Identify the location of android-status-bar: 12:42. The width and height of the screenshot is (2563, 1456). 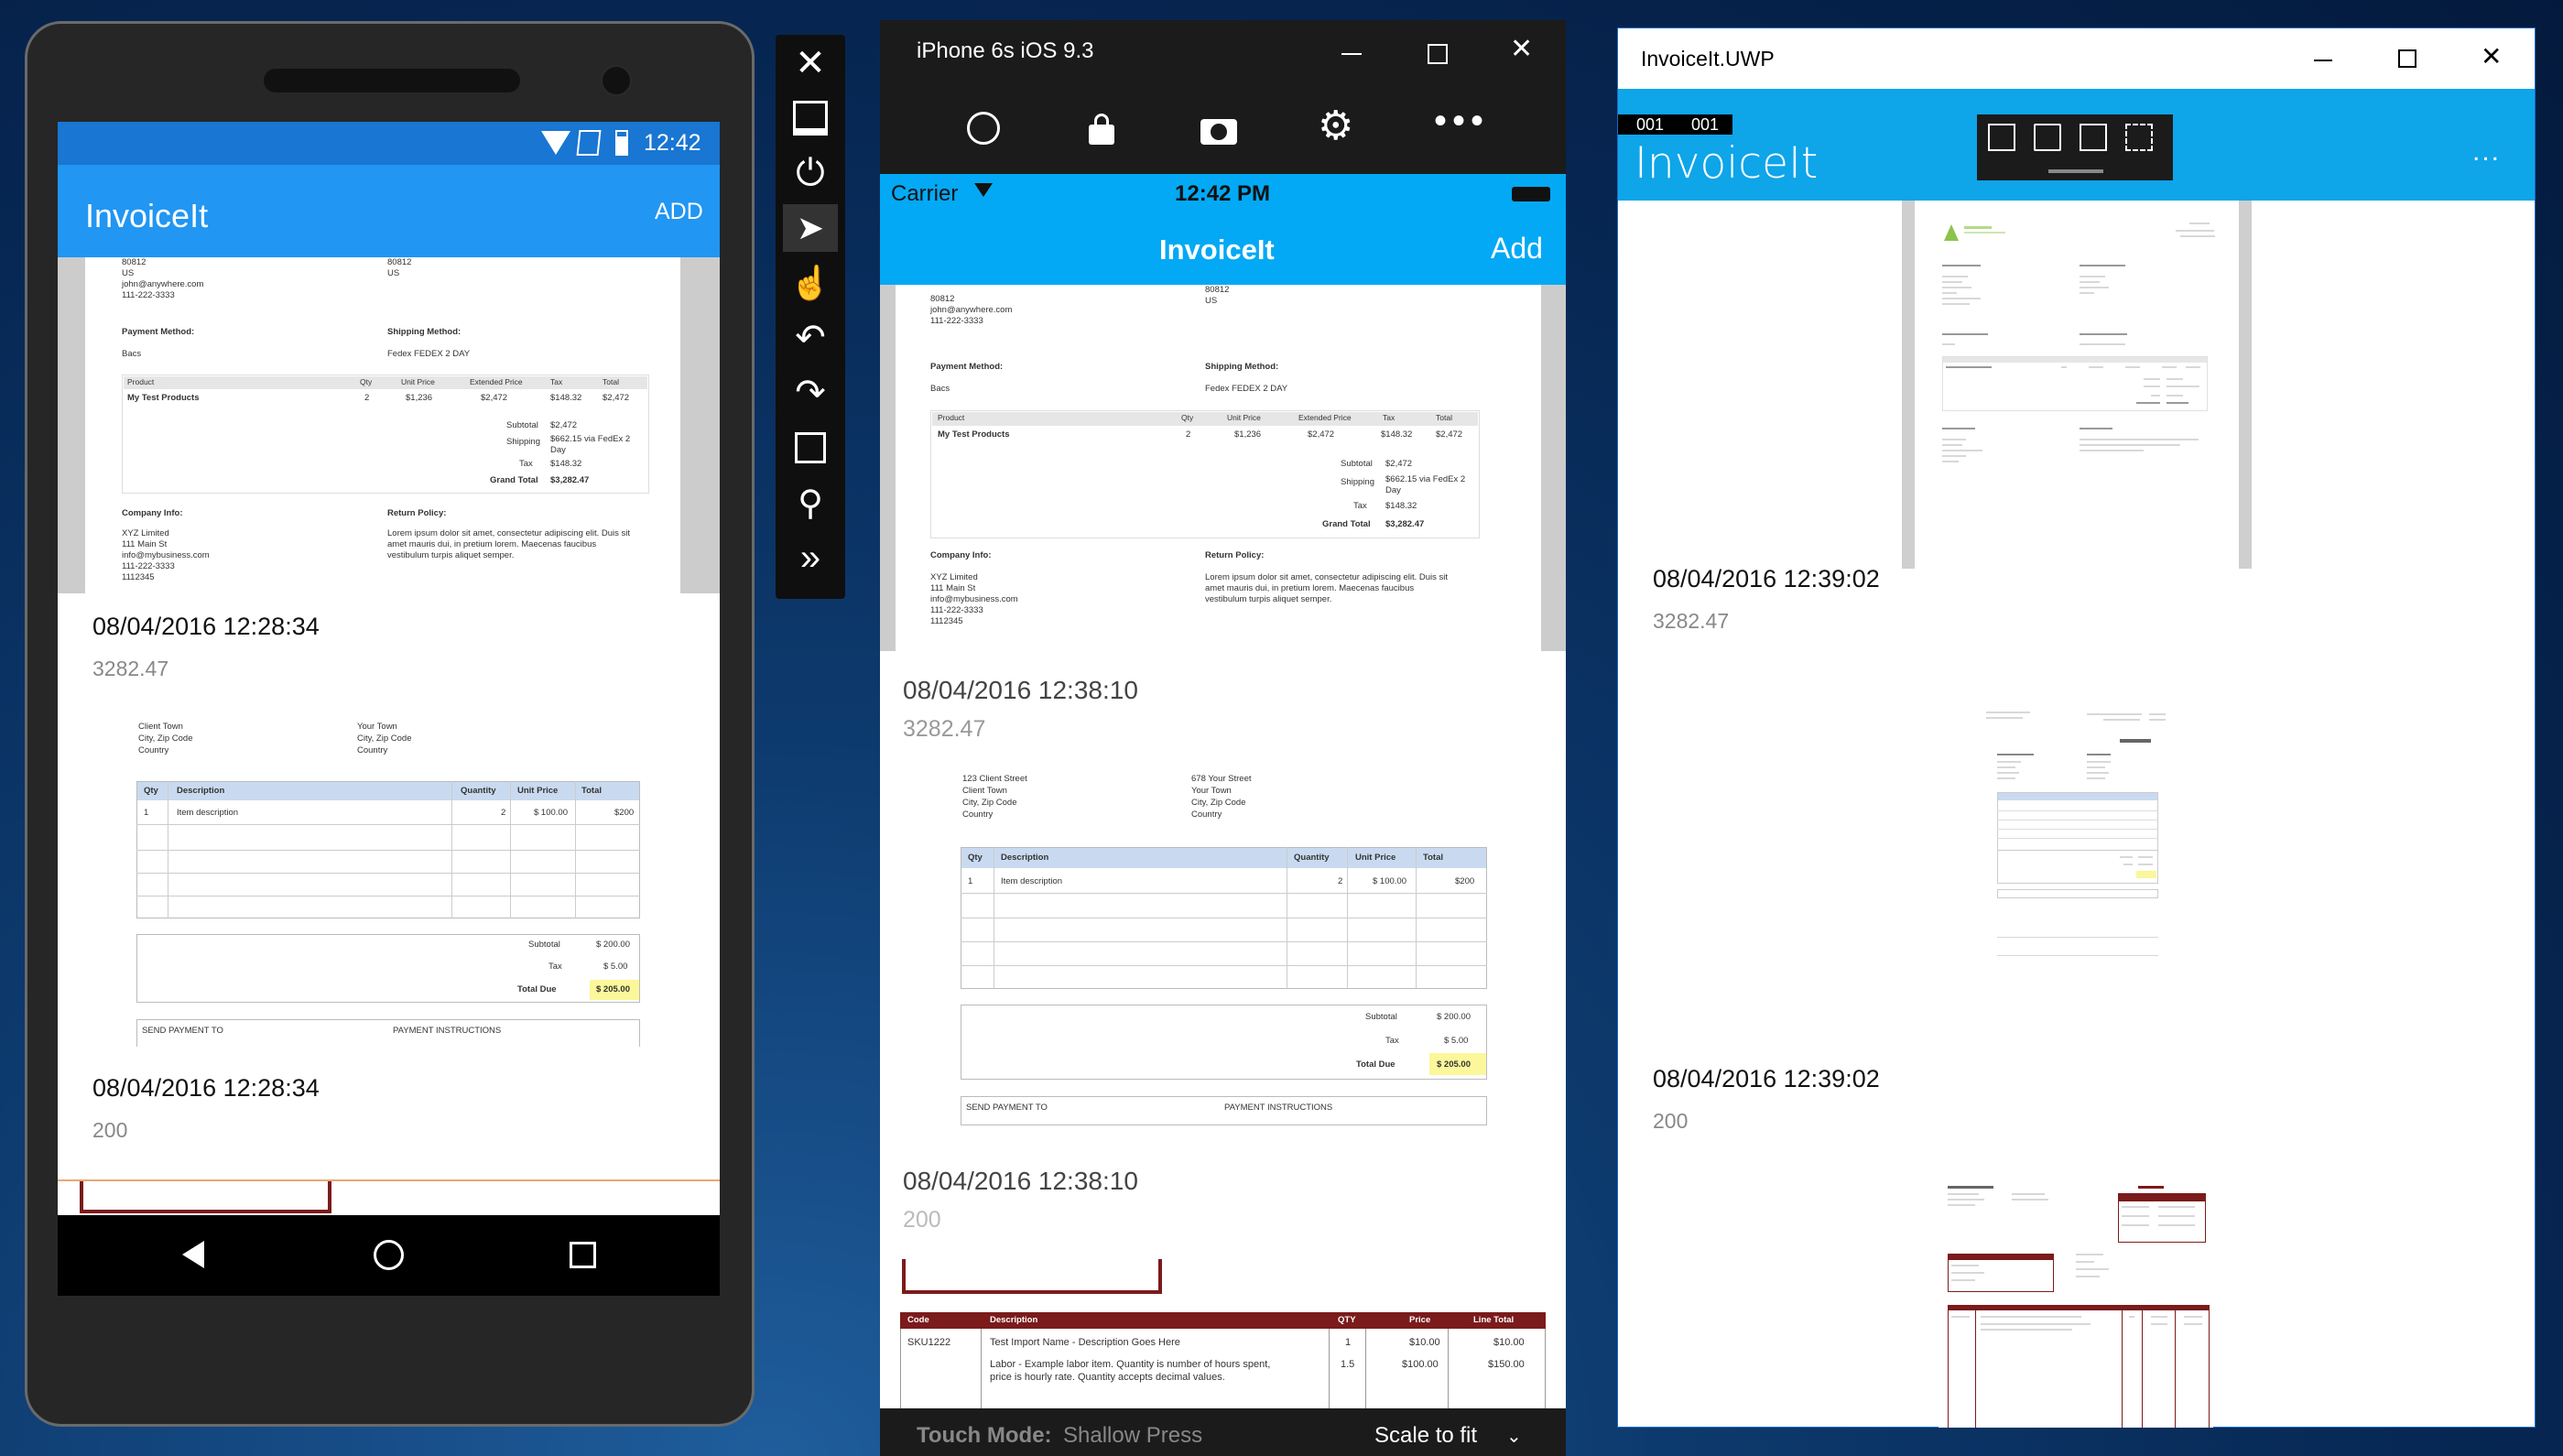
(389, 143).